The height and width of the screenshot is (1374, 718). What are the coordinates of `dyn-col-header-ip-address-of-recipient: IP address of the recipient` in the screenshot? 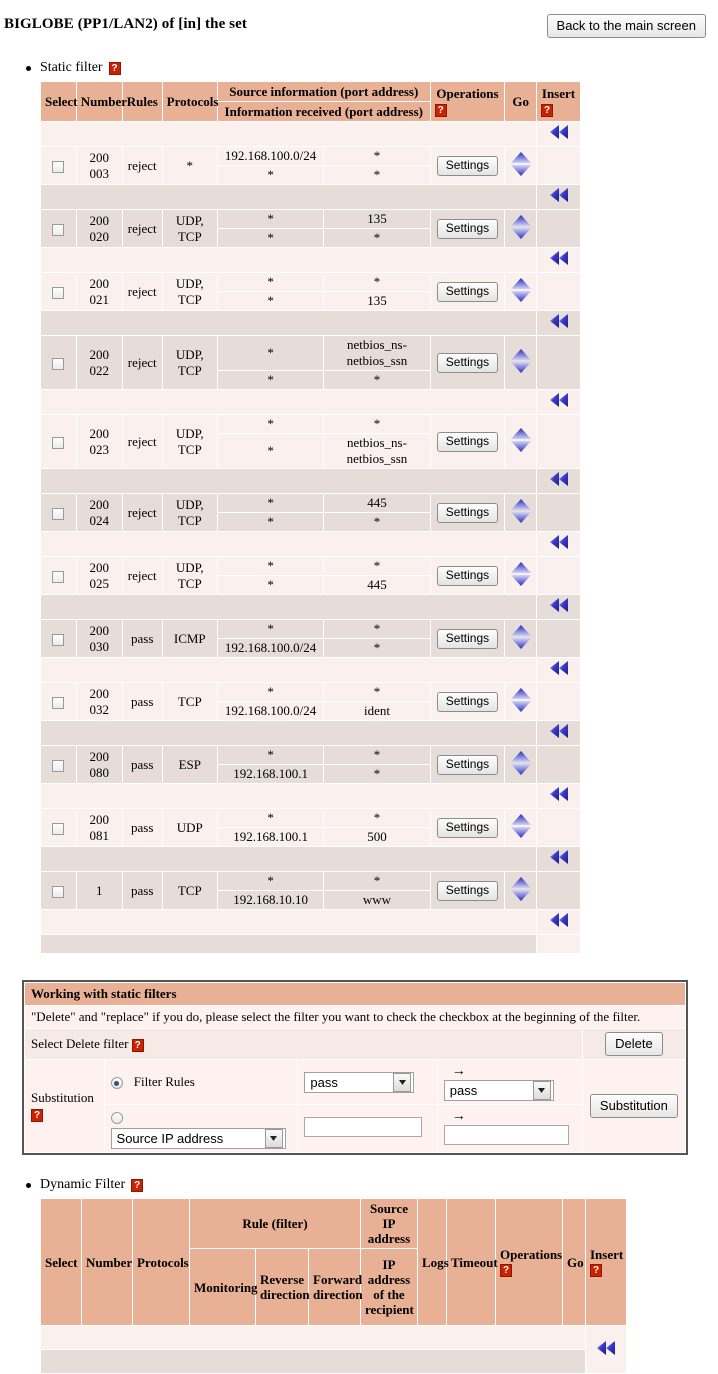 It's located at (389, 1287).